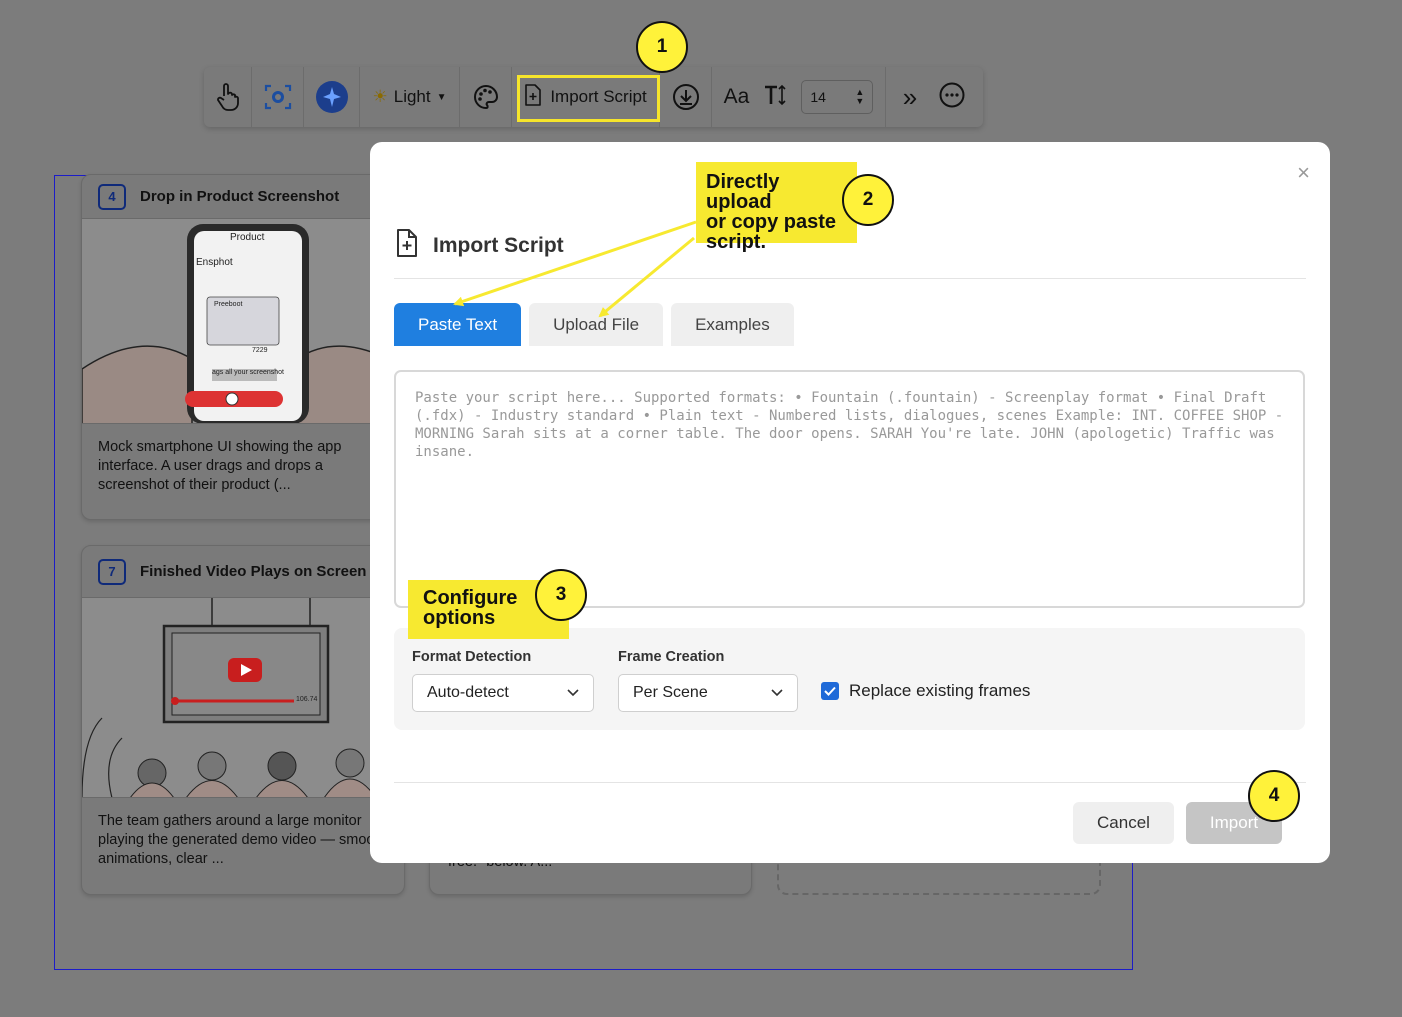 The height and width of the screenshot is (1017, 1402). I want to click on arrow-to-paste-tab, so click(575, 263).